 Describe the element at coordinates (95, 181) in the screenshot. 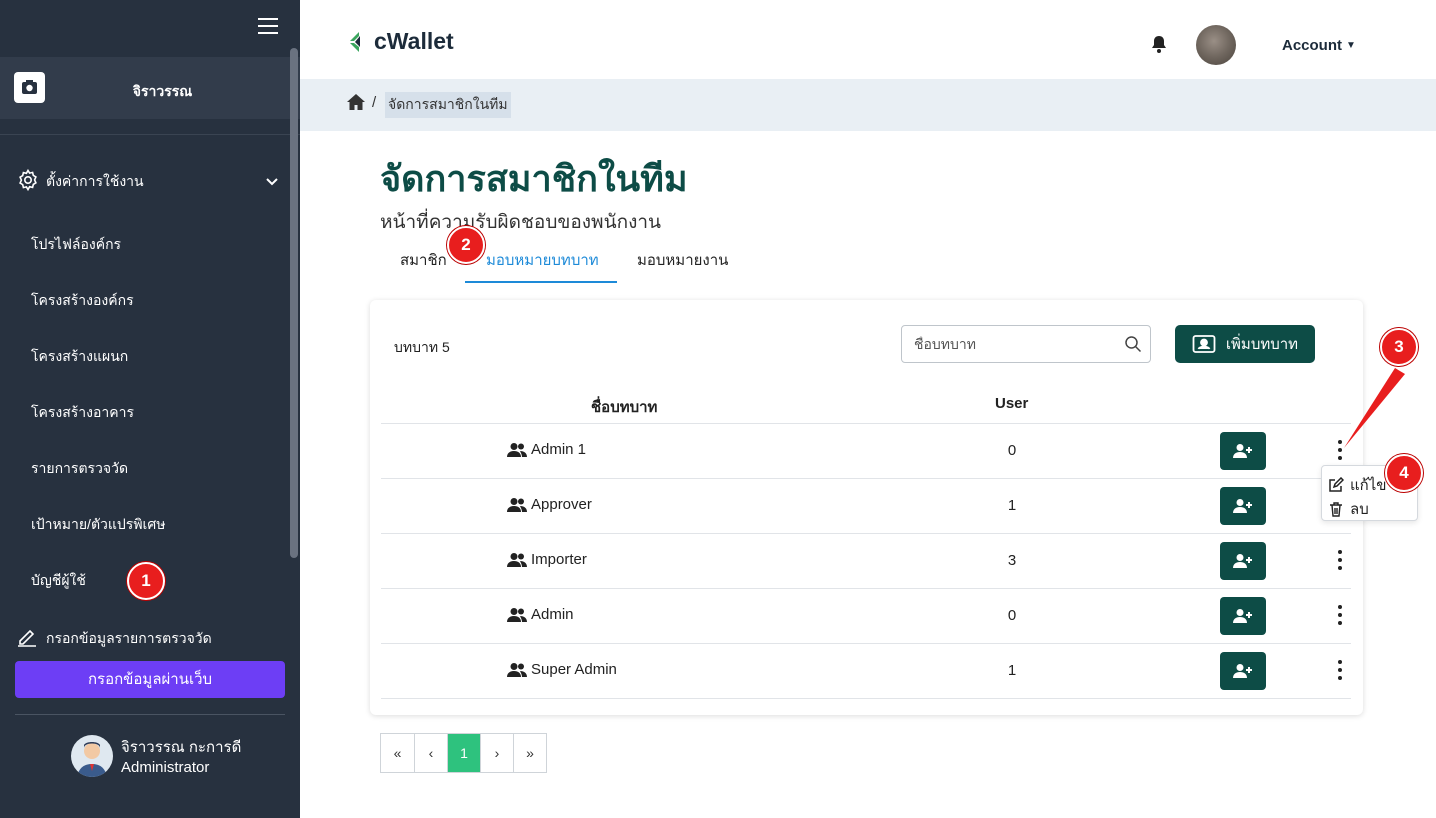

I see `sidebar-settings-label: ตั้งค่าการใช้งาน` at that location.